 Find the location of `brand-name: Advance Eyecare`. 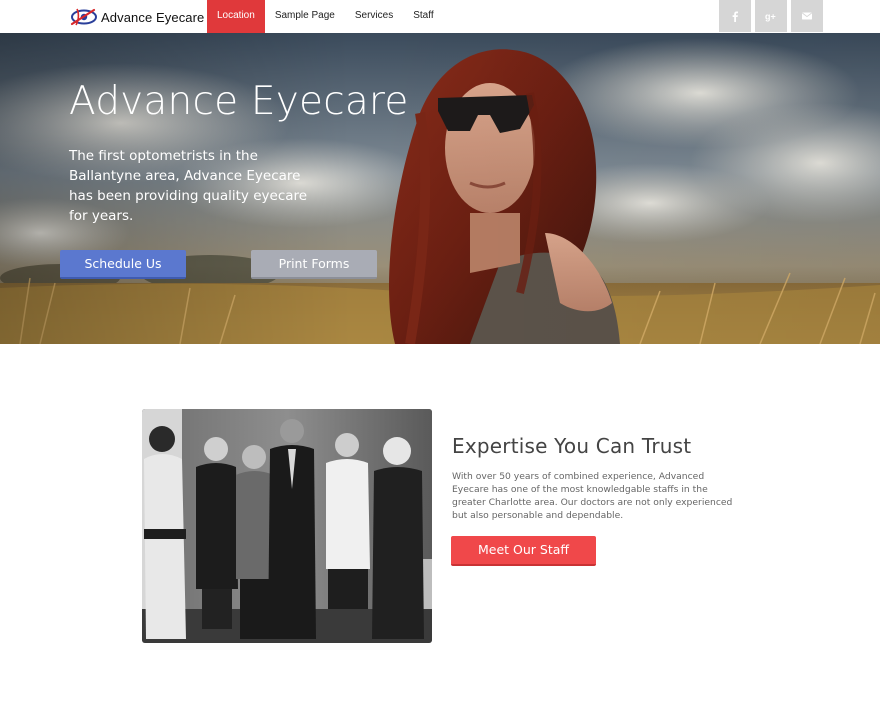

brand-name: Advance Eyecare is located at coordinates (153, 17).